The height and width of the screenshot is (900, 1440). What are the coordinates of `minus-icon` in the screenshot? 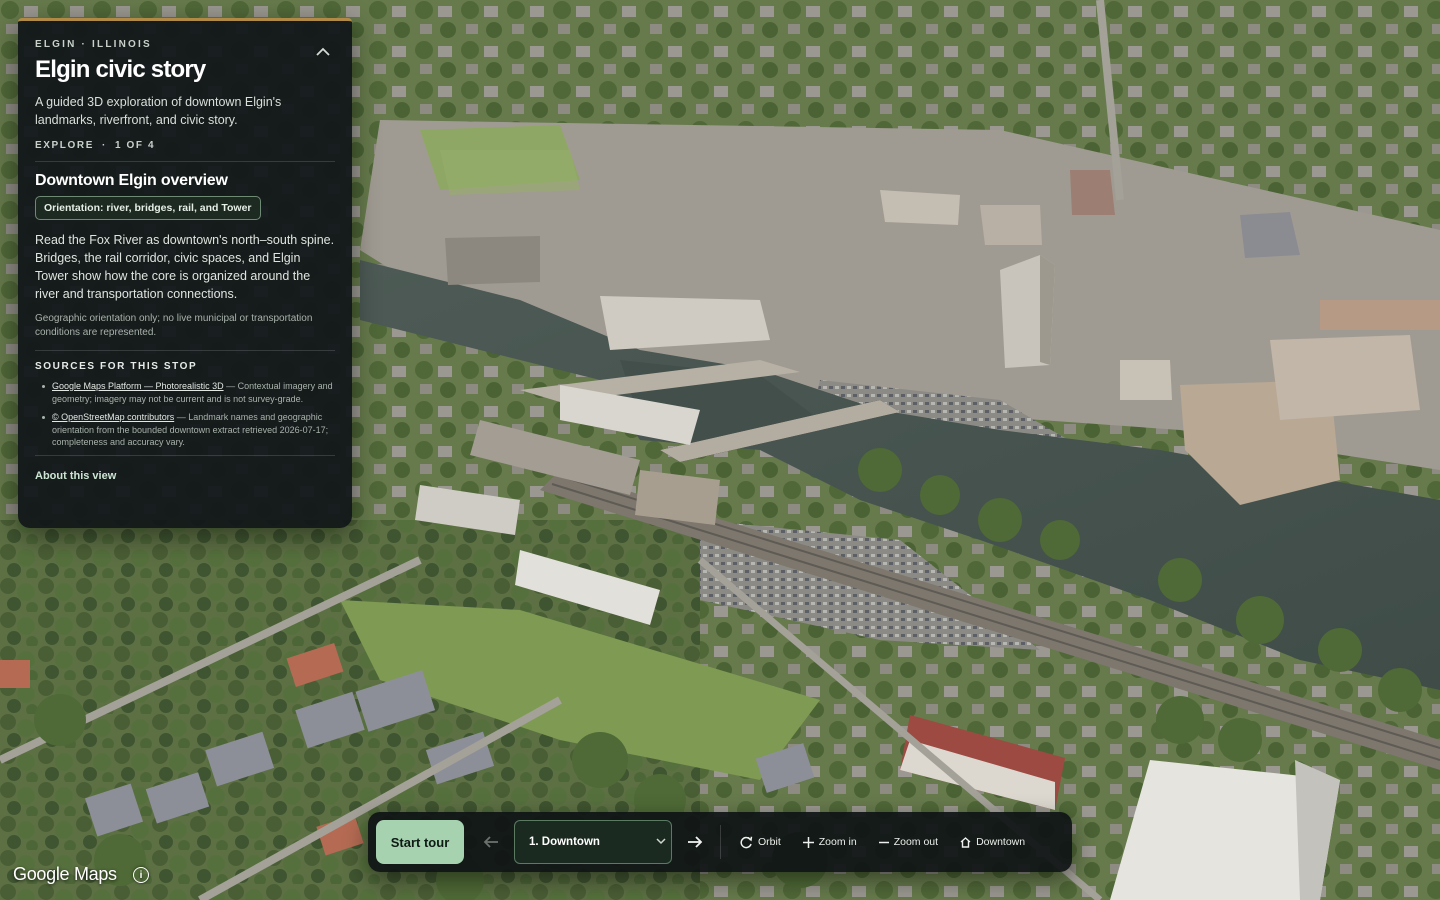 It's located at (883, 842).